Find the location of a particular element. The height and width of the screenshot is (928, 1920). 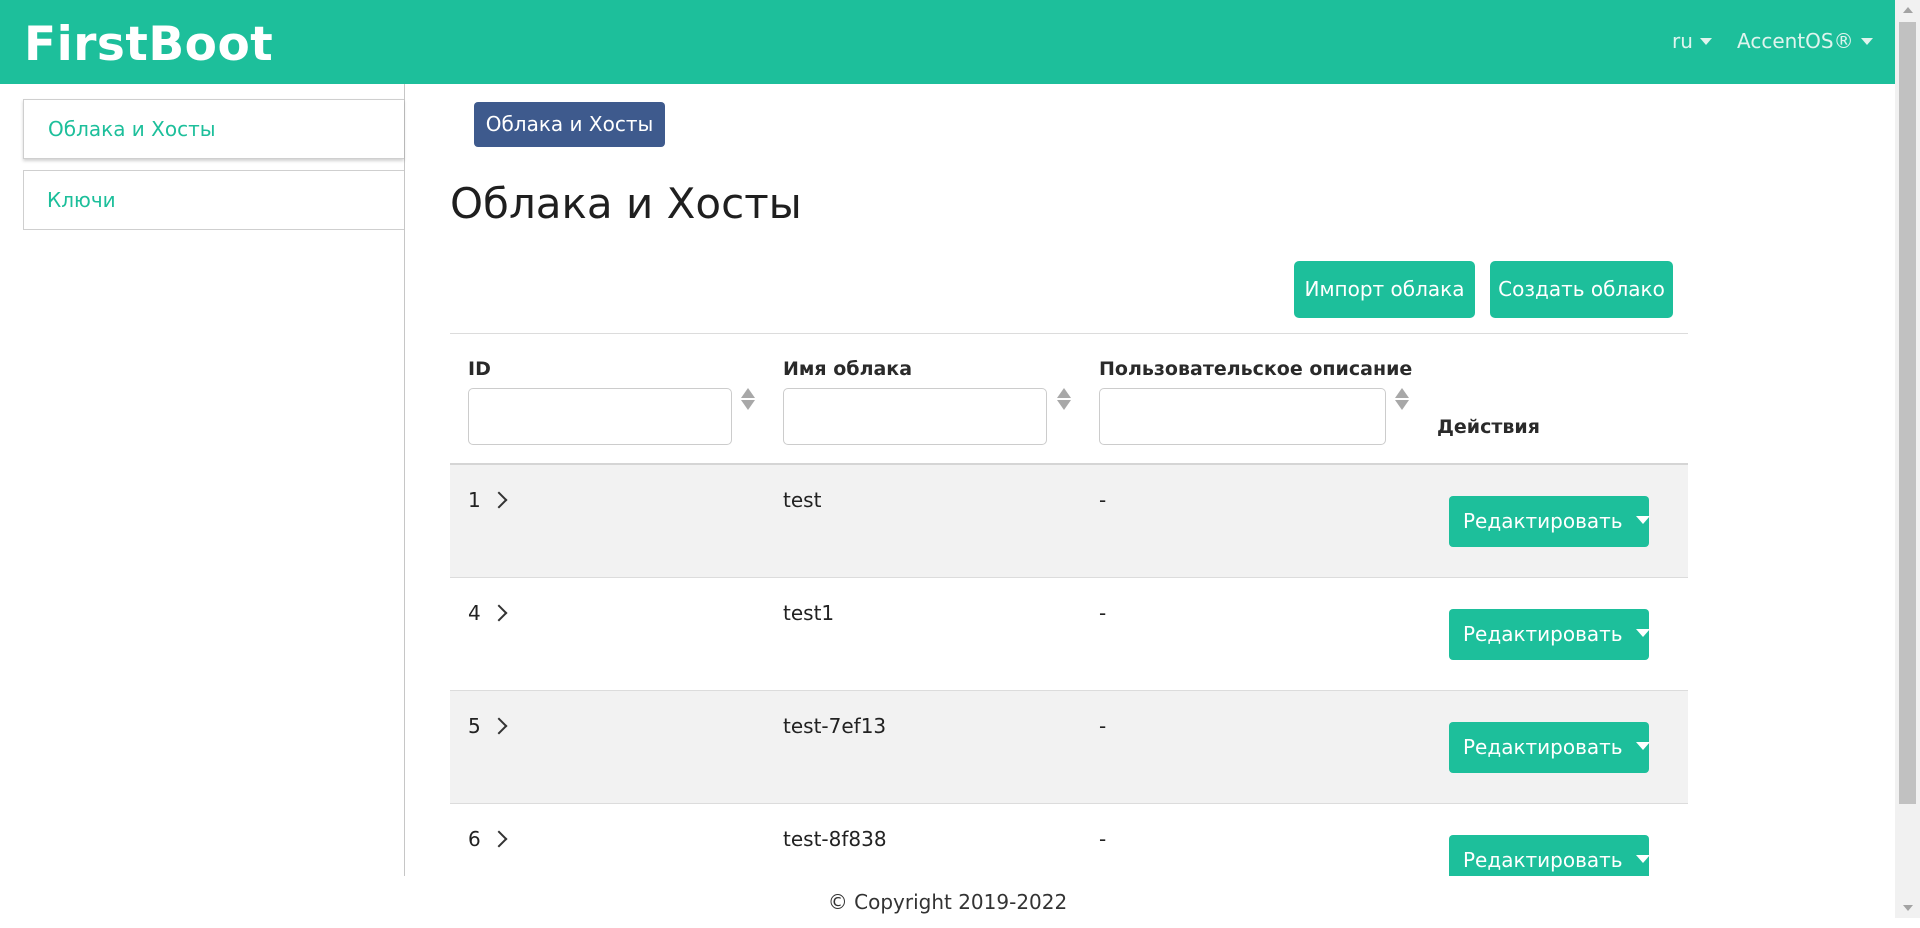

page-scrollbar is located at coordinates (1907, 459).